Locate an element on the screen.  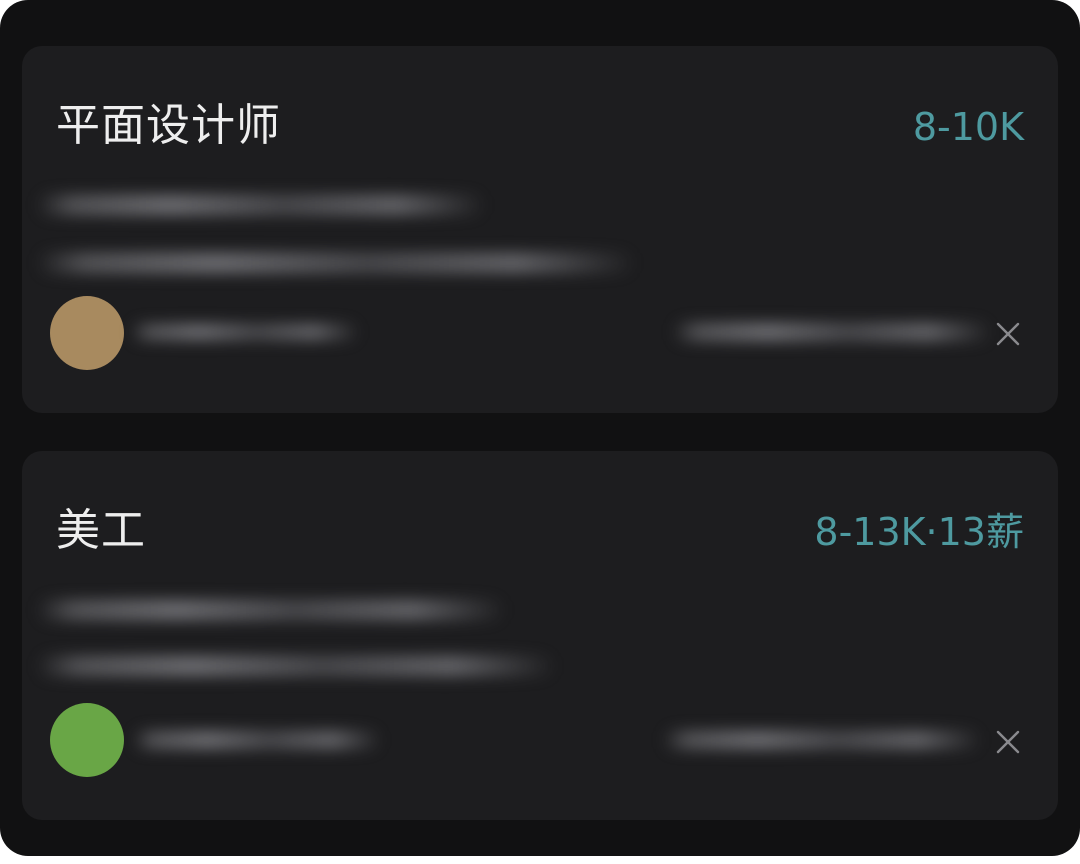
job-title: 平面设计师 is located at coordinates (168, 125).